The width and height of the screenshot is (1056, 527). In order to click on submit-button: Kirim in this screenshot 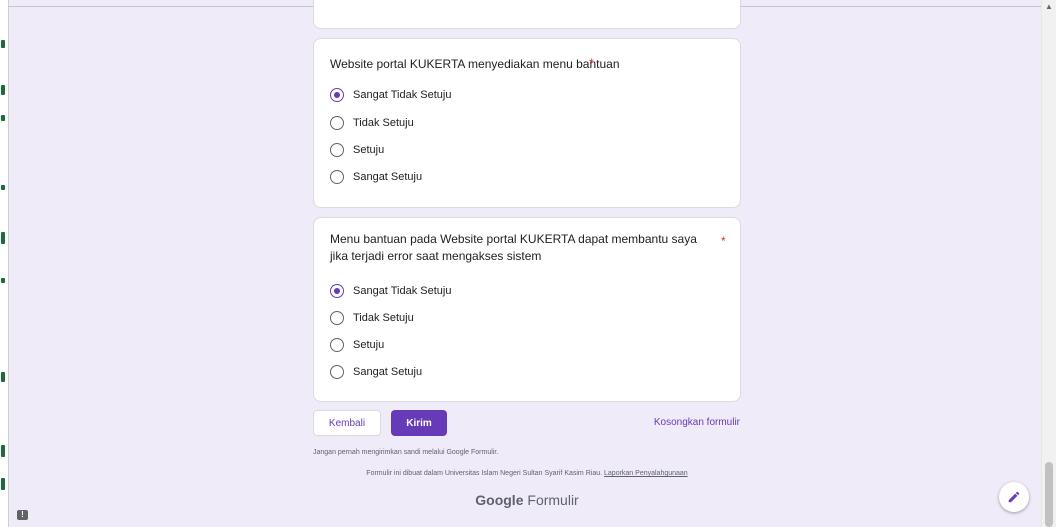, I will do `click(419, 423)`.